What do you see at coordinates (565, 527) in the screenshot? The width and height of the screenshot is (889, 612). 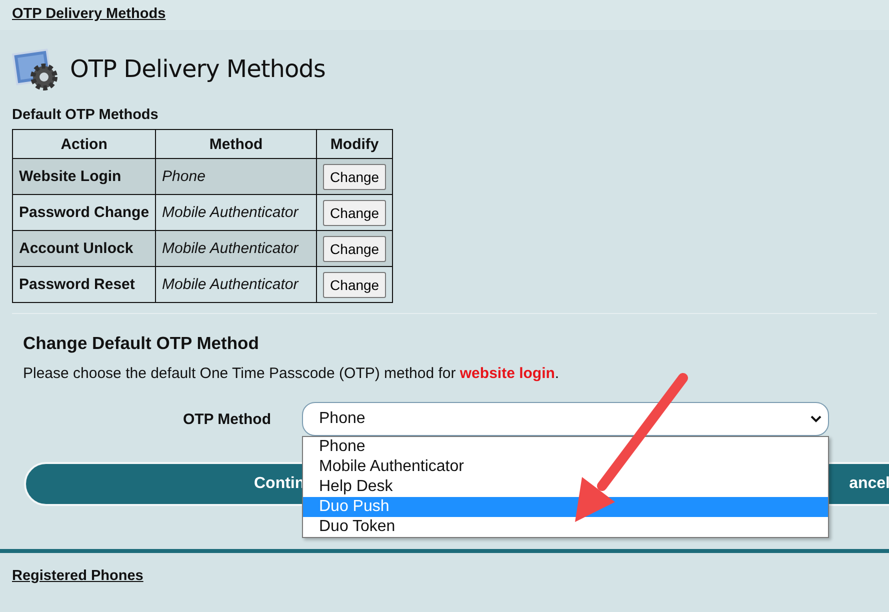 I see `dropdown-option: Duo Token` at bounding box center [565, 527].